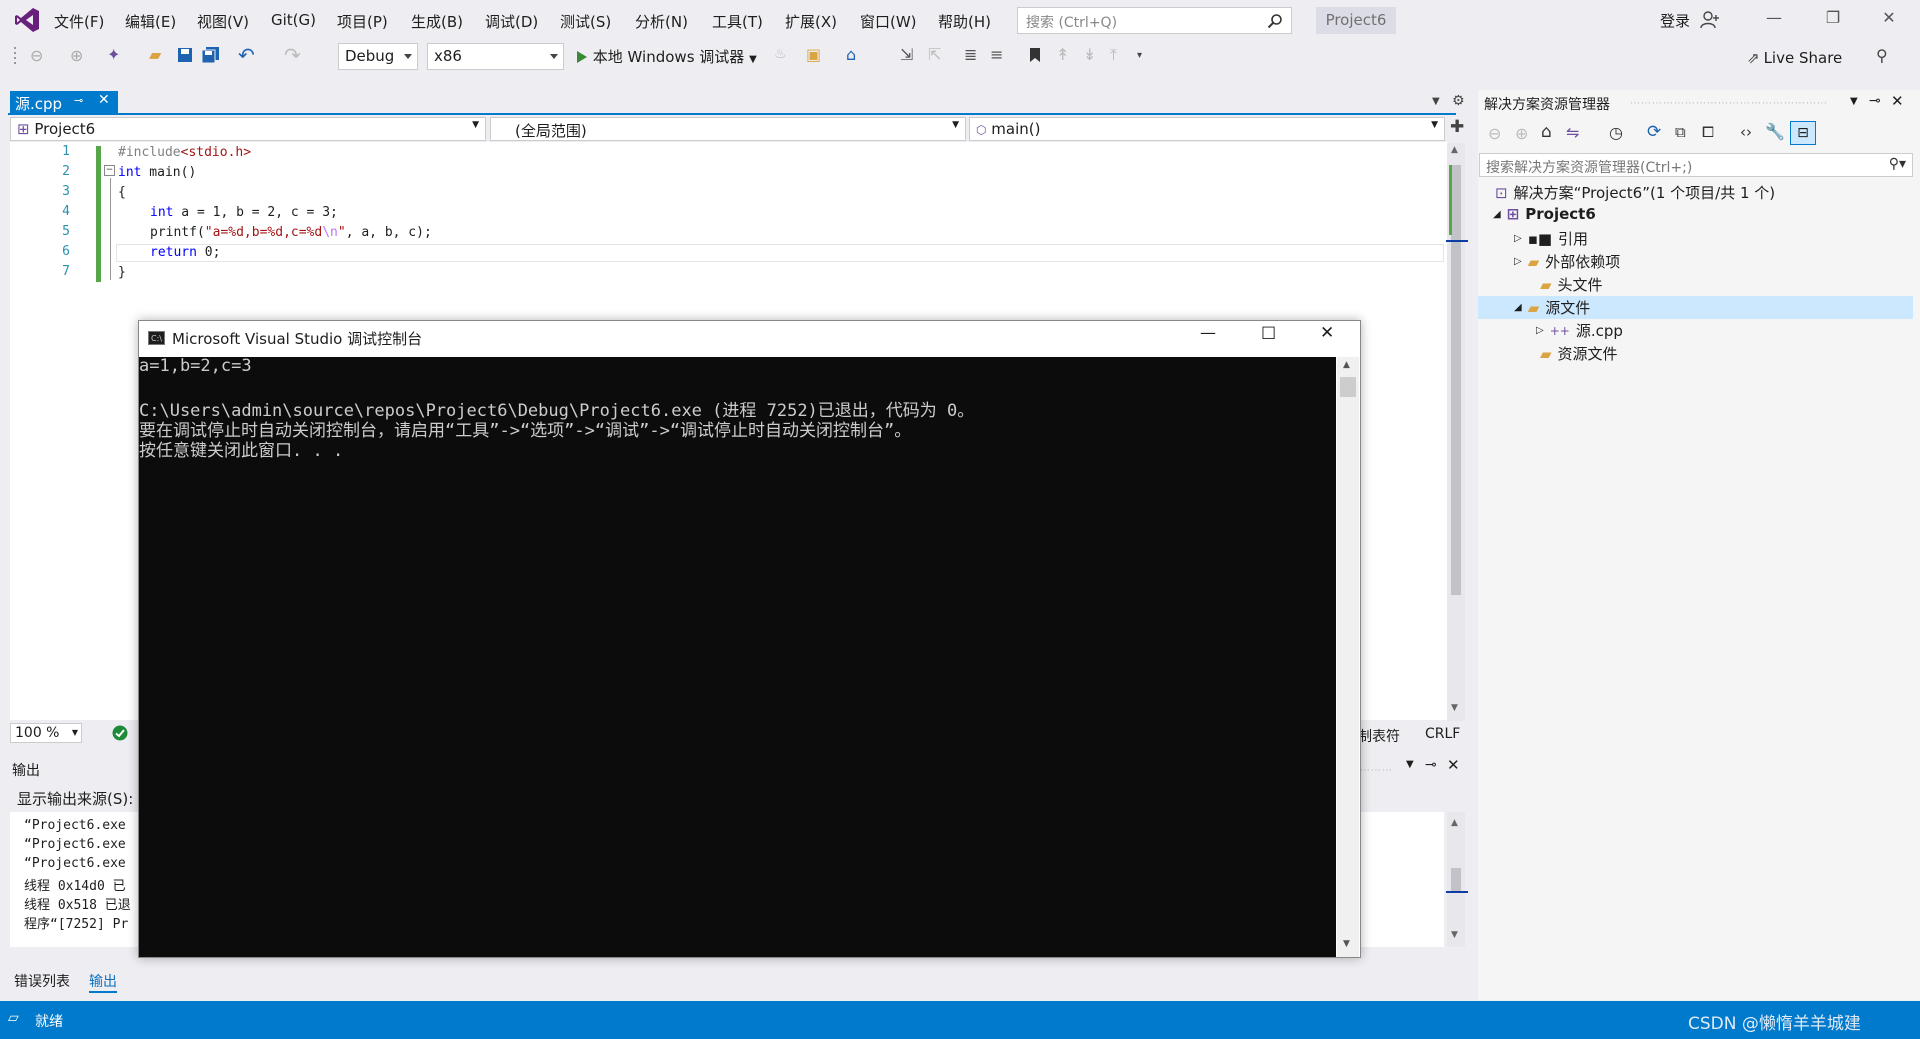  What do you see at coordinates (36, 55) in the screenshot?
I see `navigate-back-icon: ⊖` at bounding box center [36, 55].